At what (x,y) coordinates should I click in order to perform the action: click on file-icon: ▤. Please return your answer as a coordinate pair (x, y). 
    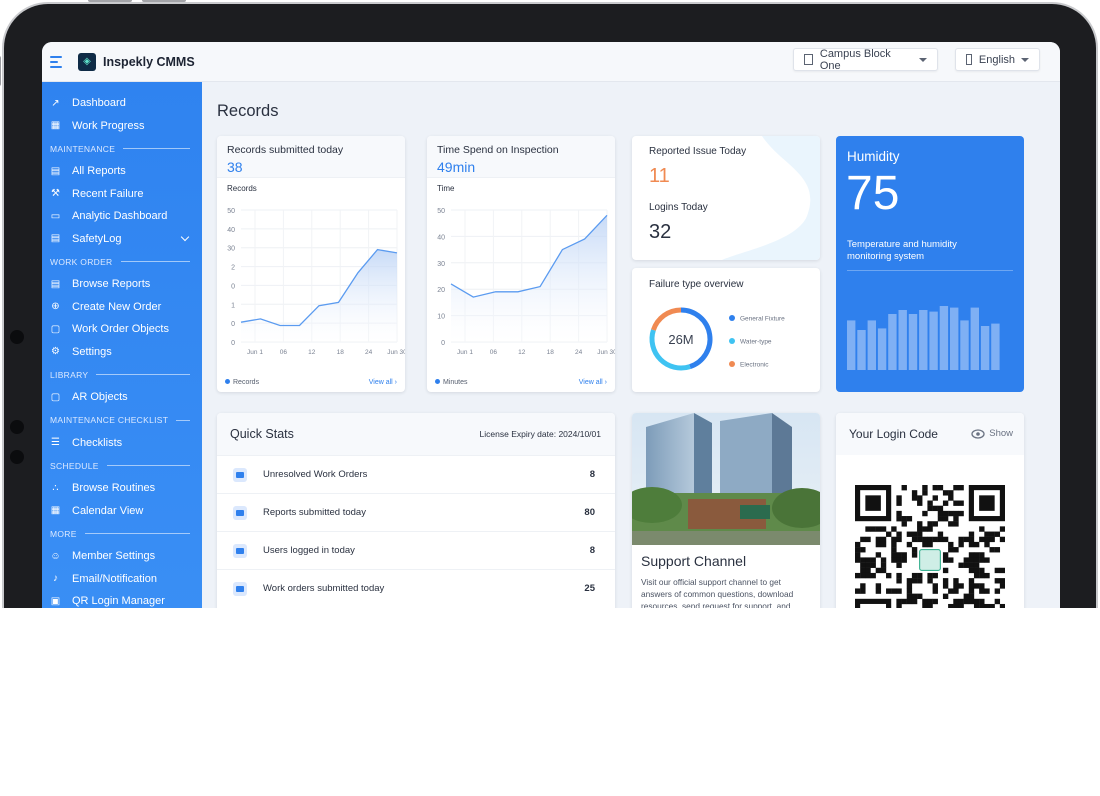
    Looking at the image, I should click on (55, 171).